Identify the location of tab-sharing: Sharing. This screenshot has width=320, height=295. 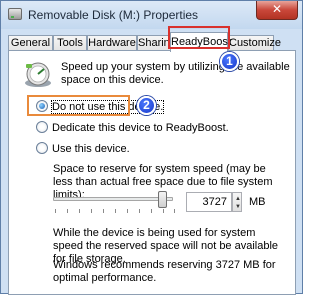
(156, 43).